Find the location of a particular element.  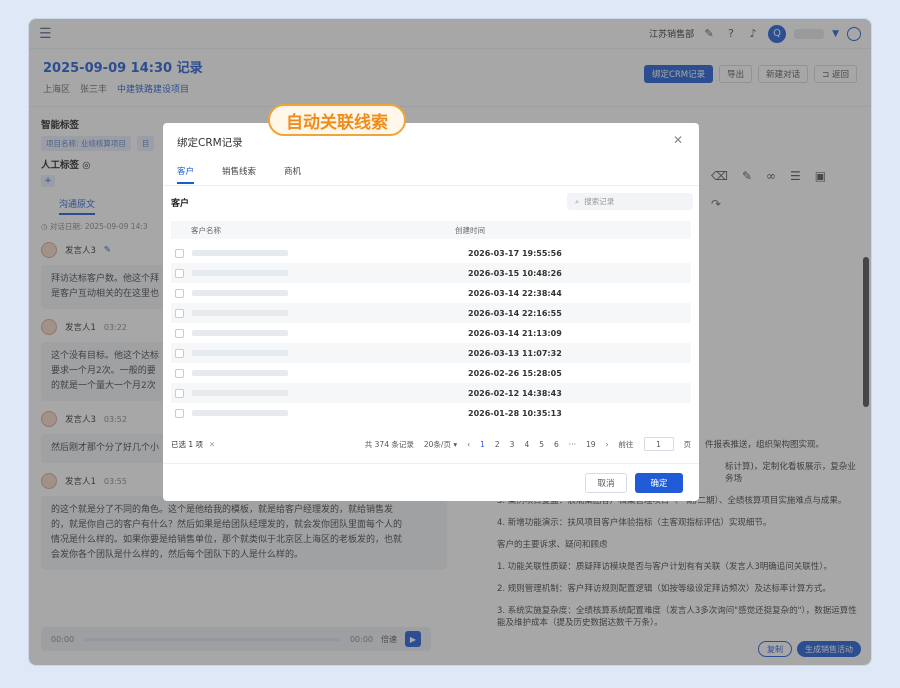

dialog-title: 绑定CRM记录 is located at coordinates (210, 143).